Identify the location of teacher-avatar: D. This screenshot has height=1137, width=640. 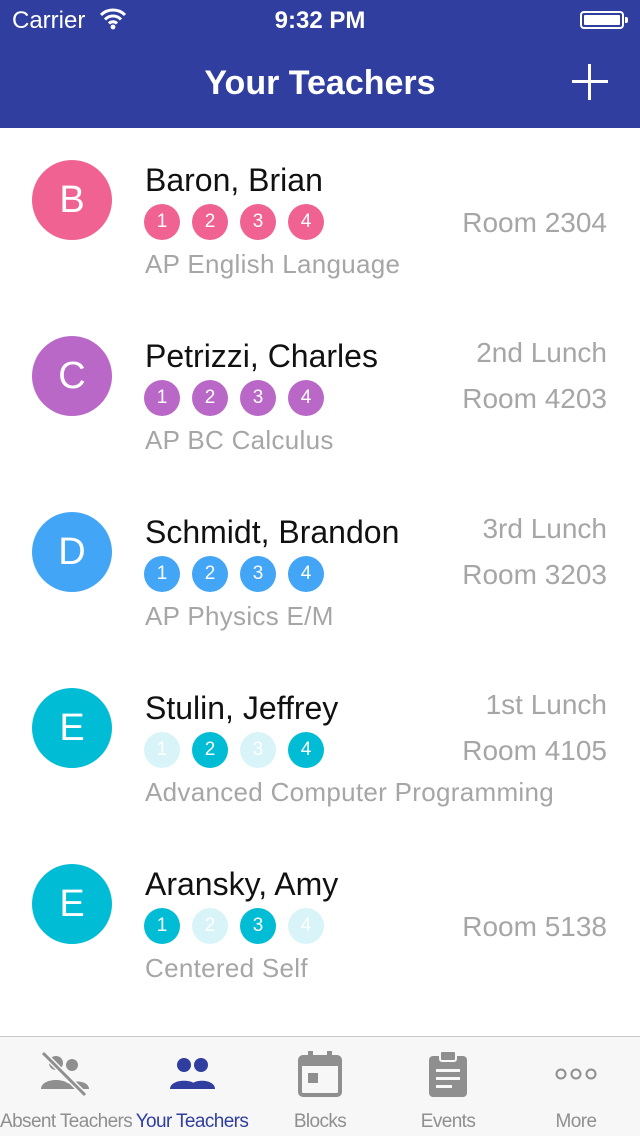
(72, 552).